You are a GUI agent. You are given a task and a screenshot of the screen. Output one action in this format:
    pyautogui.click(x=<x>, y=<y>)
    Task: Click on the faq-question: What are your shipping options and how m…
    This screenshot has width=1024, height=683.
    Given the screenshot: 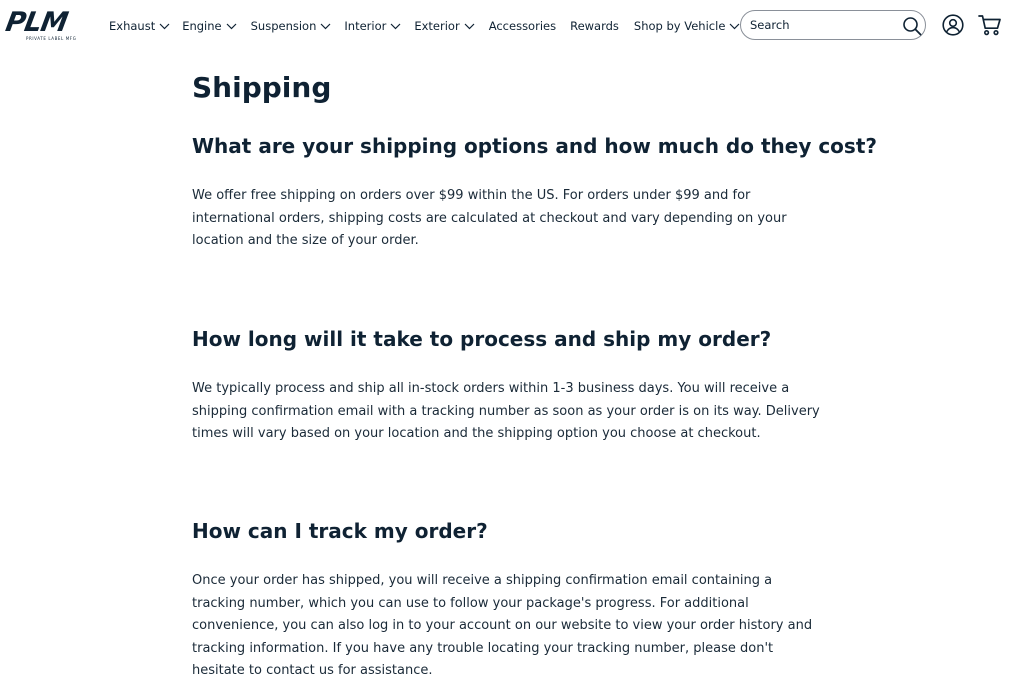 What is the action you would take?
    pyautogui.click(x=534, y=146)
    